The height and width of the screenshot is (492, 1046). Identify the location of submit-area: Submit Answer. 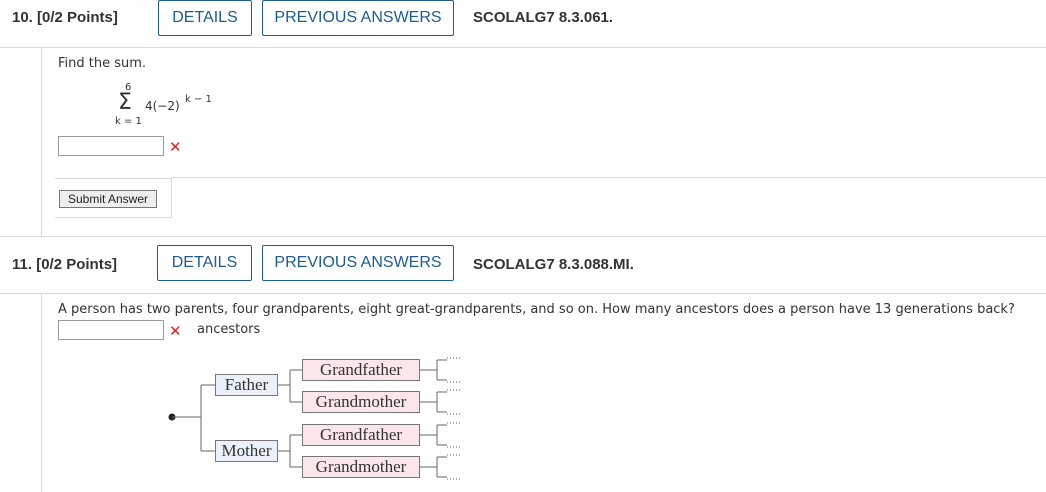
(113, 198).